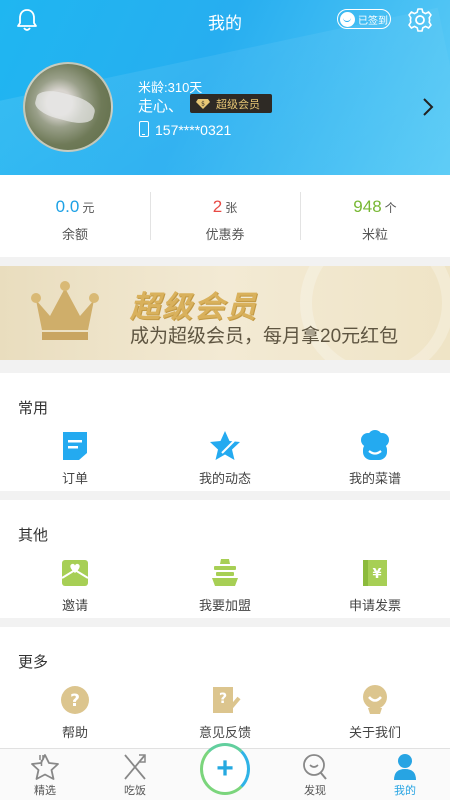 The height and width of the screenshot is (800, 450). I want to click on tab-eat: 吃饭, so click(135, 774).